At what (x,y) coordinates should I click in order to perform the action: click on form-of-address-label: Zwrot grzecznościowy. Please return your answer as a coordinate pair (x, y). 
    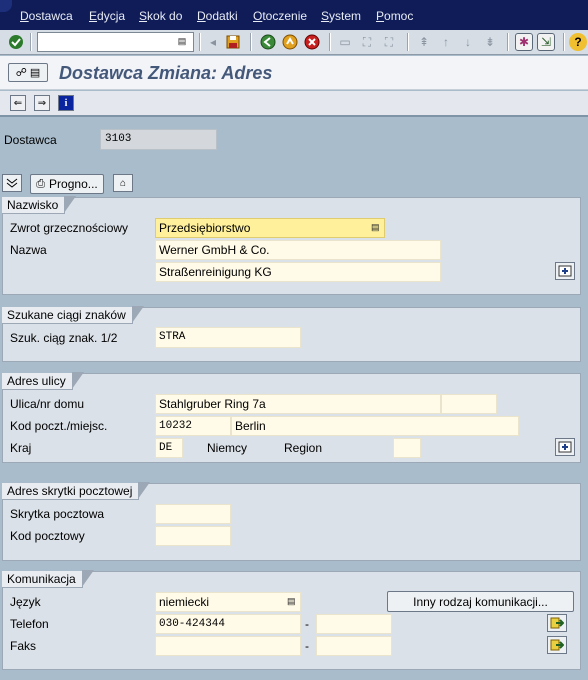
    Looking at the image, I should click on (69, 228).